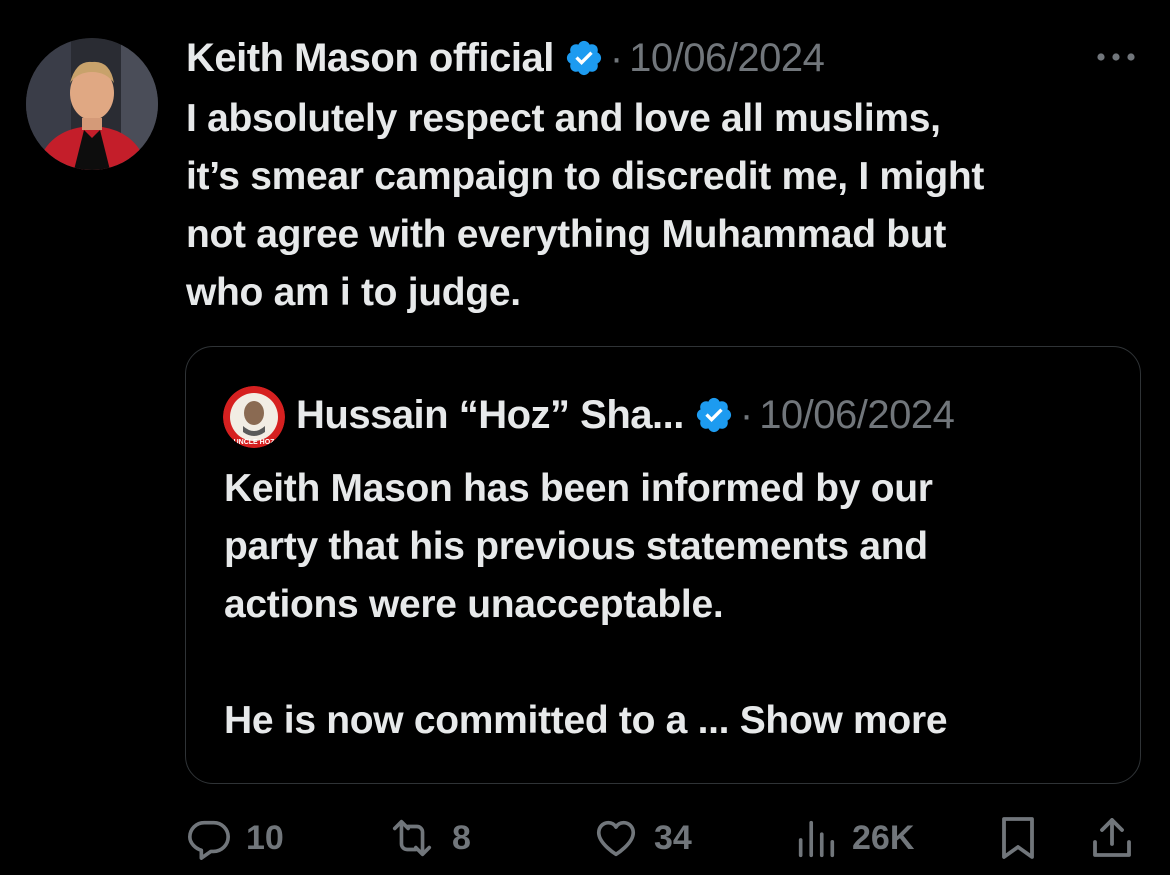 The image size is (1170, 875). I want to click on tweet-date: 10/06/2024, so click(727, 58).